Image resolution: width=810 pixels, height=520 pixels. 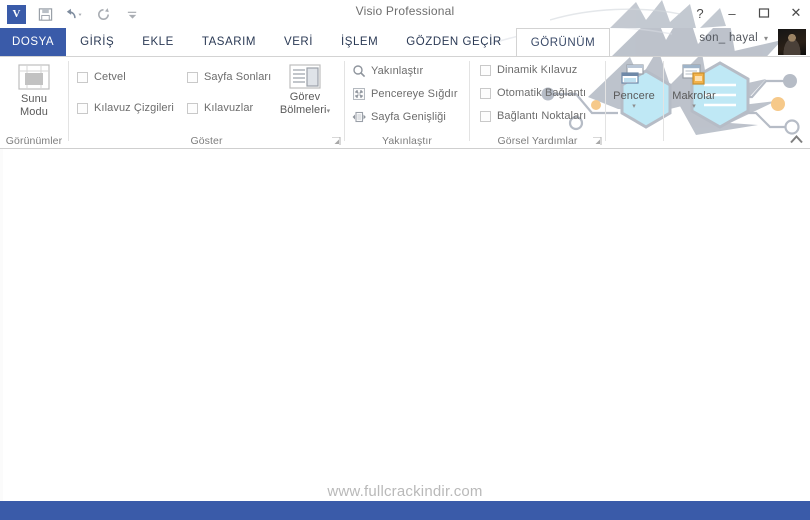 I want to click on task-panes-button: Görev Bölmeleri▾, so click(x=305, y=90).